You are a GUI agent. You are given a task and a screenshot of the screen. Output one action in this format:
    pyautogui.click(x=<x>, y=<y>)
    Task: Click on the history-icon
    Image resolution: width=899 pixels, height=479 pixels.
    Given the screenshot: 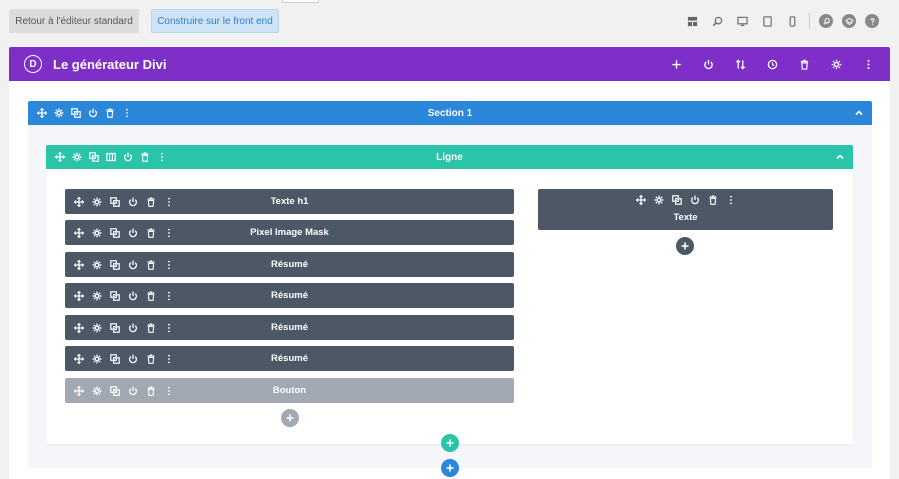 What is the action you would take?
    pyautogui.click(x=772, y=64)
    